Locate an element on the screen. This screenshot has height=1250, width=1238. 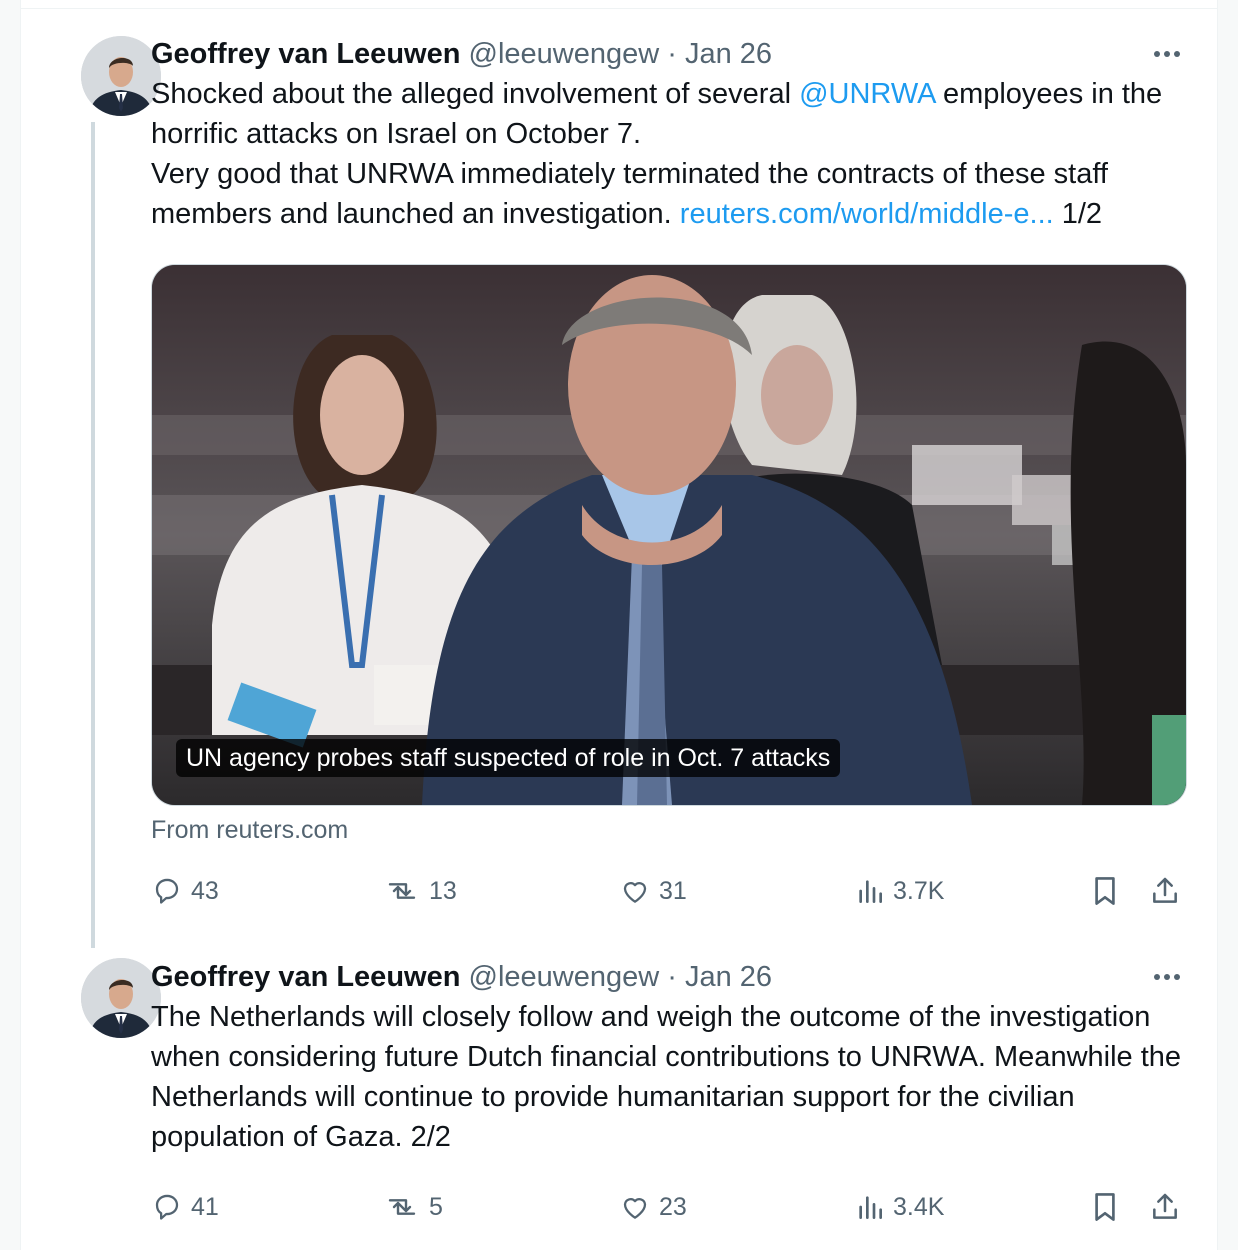
repost-button: 5 is located at coordinates (413, 1207).